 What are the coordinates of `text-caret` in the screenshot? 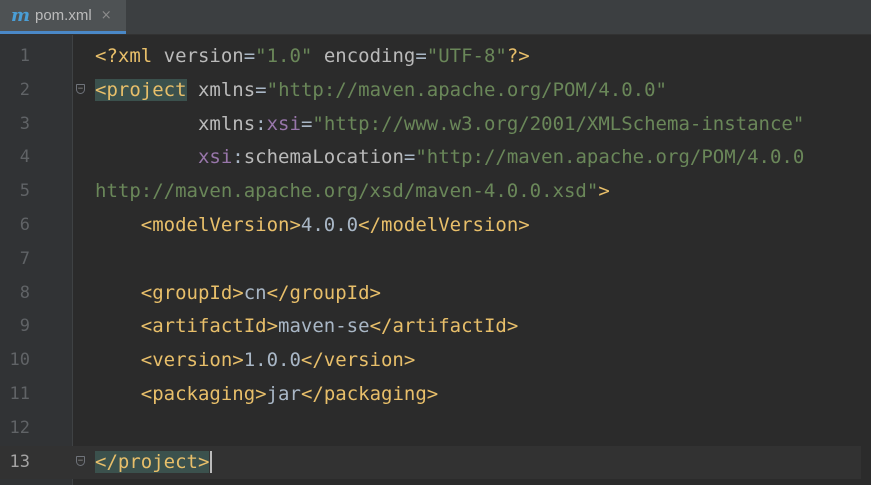 It's located at (211, 462).